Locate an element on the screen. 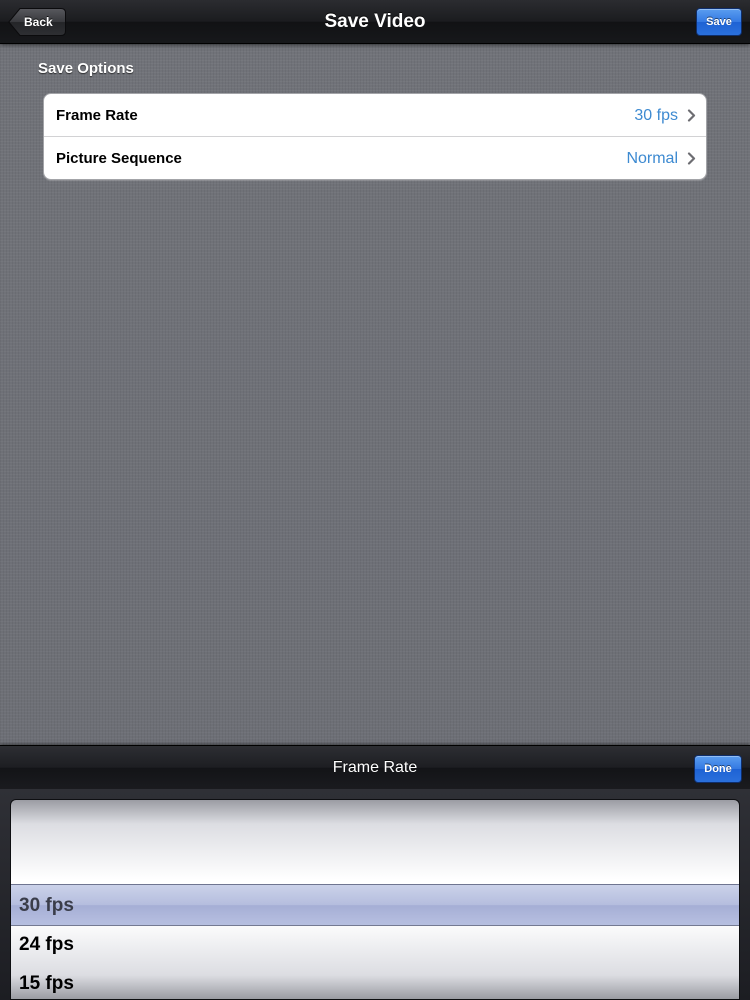 The width and height of the screenshot is (750, 1000). picker-selection-indicator is located at coordinates (375, 905).